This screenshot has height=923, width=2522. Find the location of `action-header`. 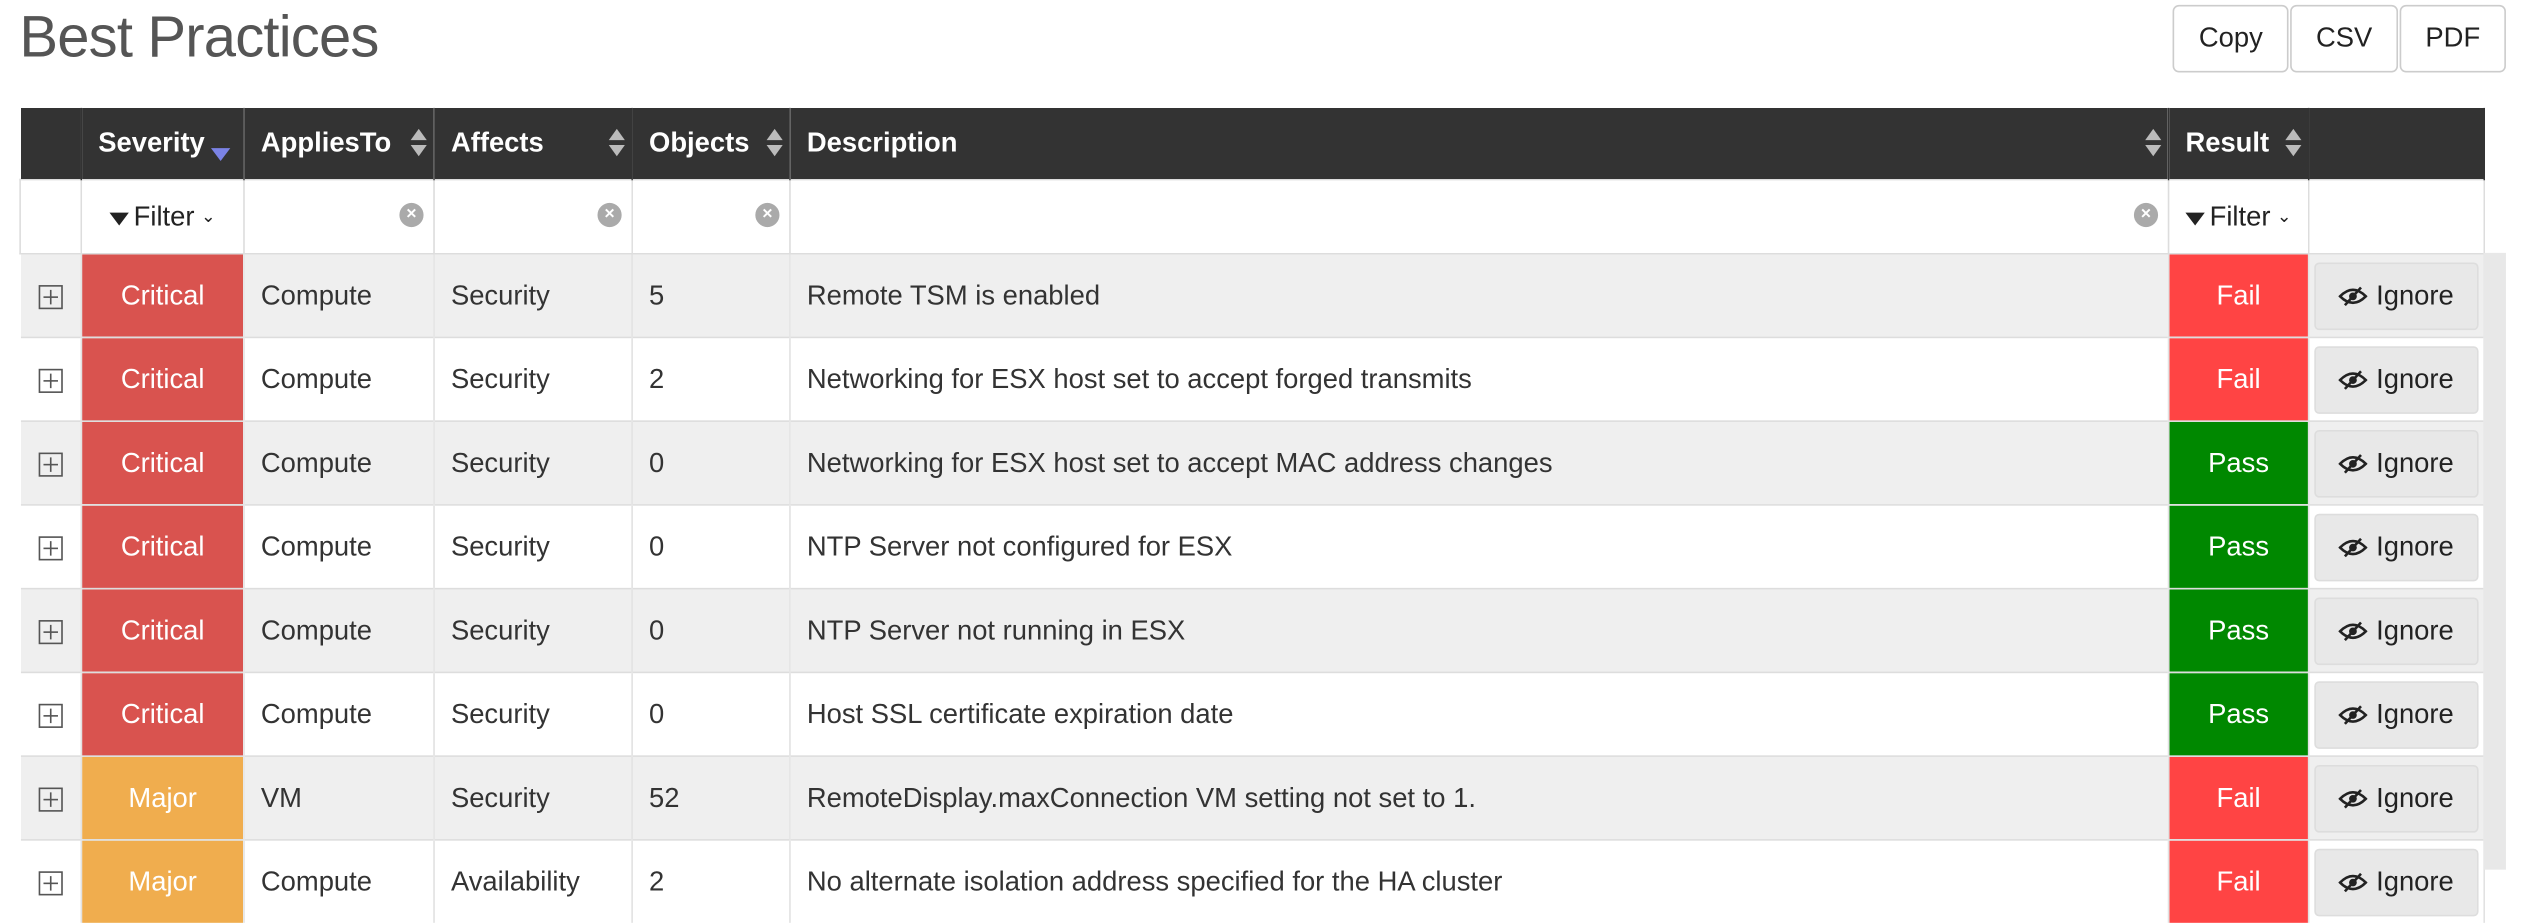

action-header is located at coordinates (2397, 143).